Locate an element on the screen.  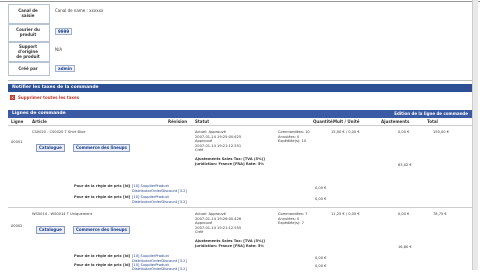
remove-all-taxes-link: Supprimer toutes les taxes is located at coordinates (48, 97).